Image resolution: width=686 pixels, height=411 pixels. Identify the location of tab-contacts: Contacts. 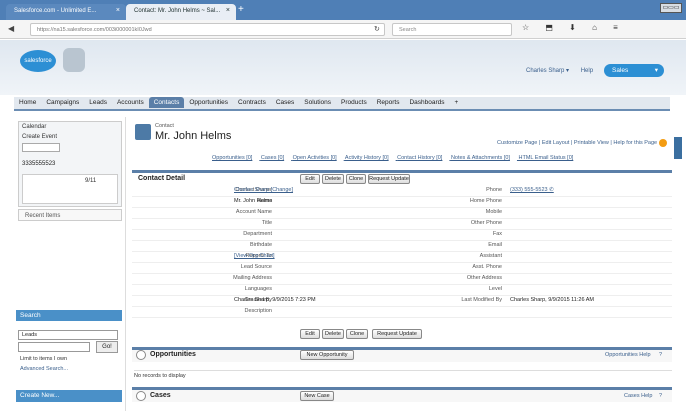
(166, 102).